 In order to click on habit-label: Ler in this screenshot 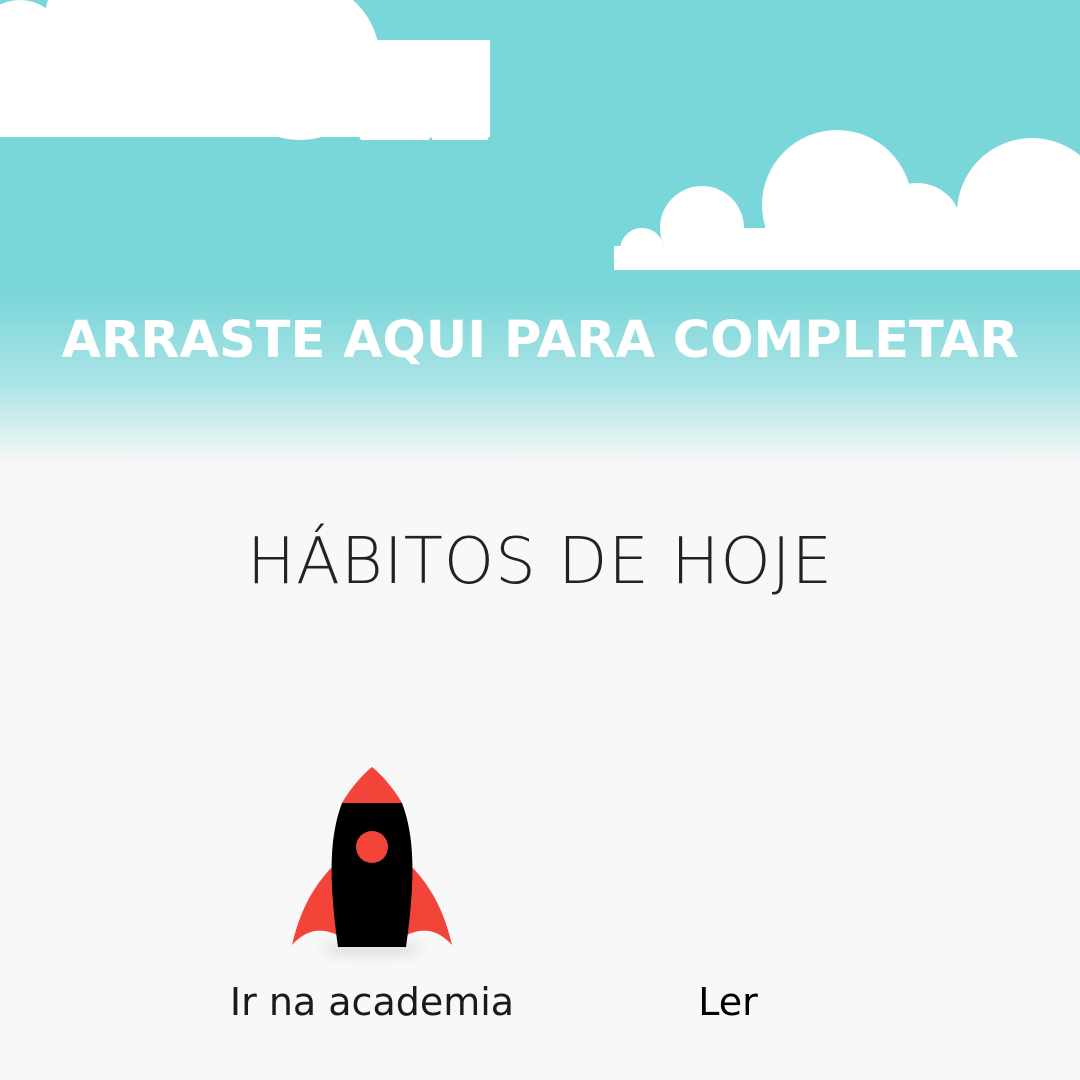, I will do `click(728, 1002)`.